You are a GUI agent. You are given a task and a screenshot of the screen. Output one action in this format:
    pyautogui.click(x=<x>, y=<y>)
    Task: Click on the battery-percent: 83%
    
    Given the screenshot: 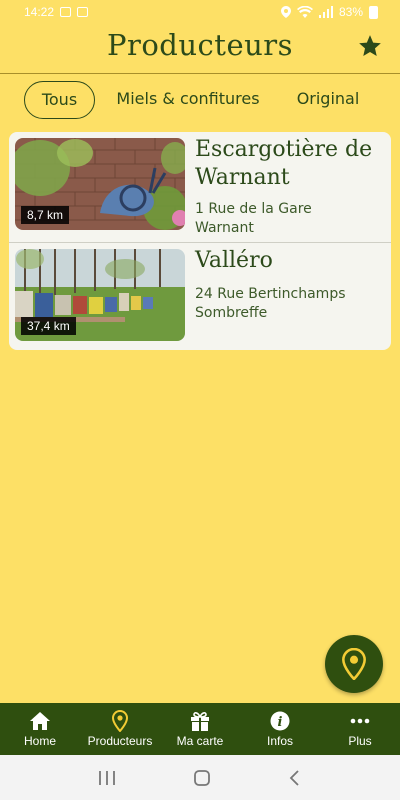 What is the action you would take?
    pyautogui.click(x=350, y=12)
    